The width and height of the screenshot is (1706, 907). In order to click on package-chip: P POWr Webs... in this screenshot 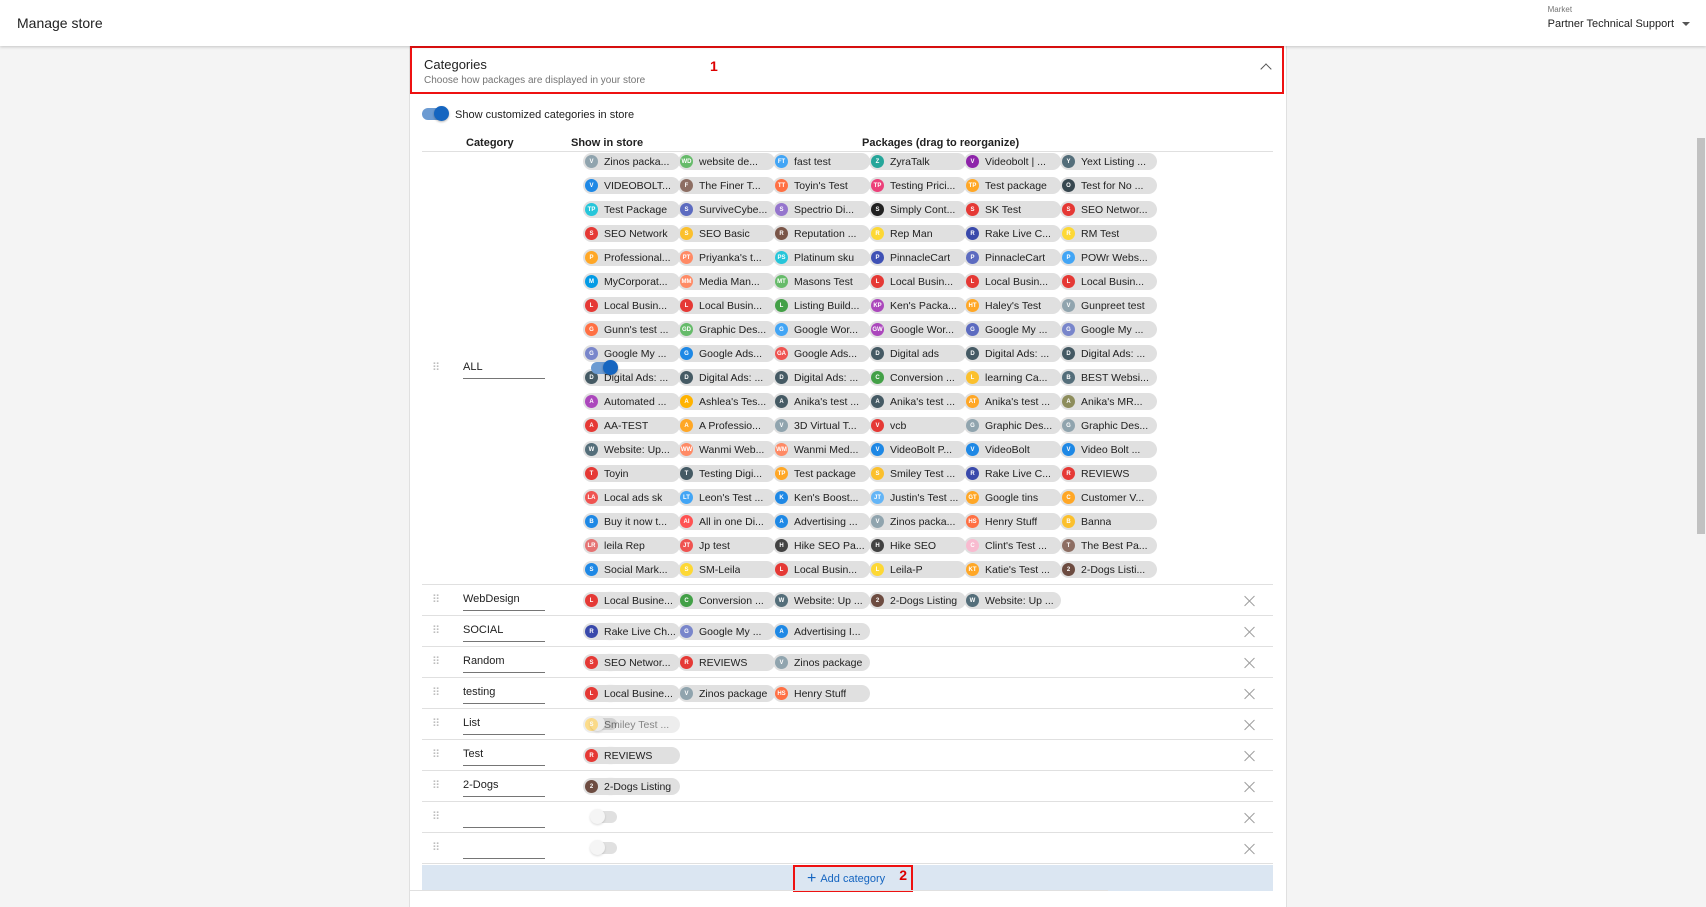, I will do `click(1108, 257)`.